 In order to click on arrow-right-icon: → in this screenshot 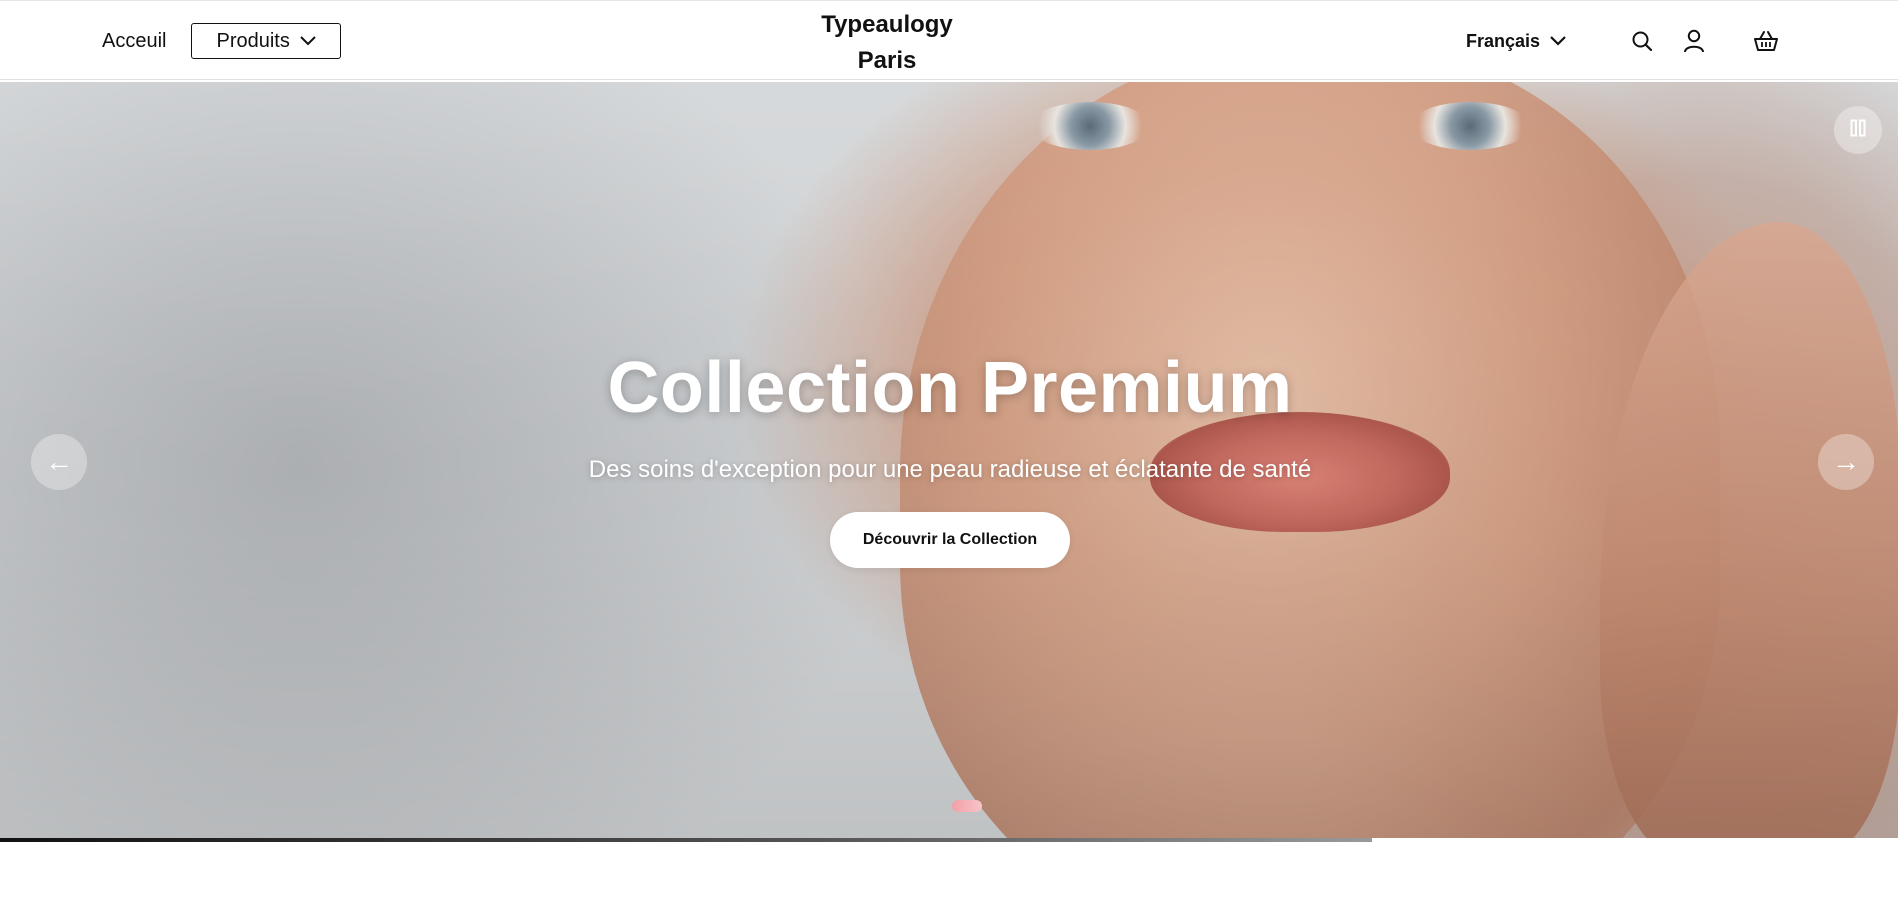, I will do `click(1846, 461)`.